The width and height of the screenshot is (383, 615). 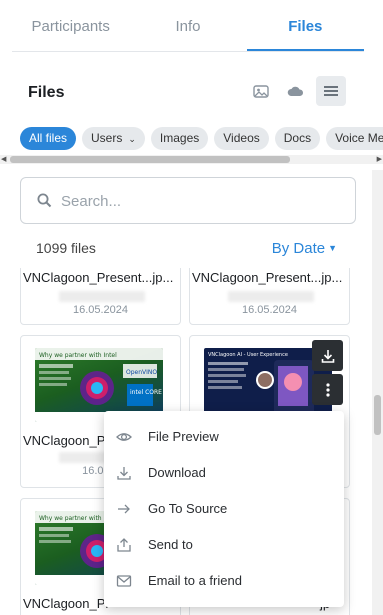 I want to click on slide-title: VNClagoon AI - User Experience, so click(x=248, y=355).